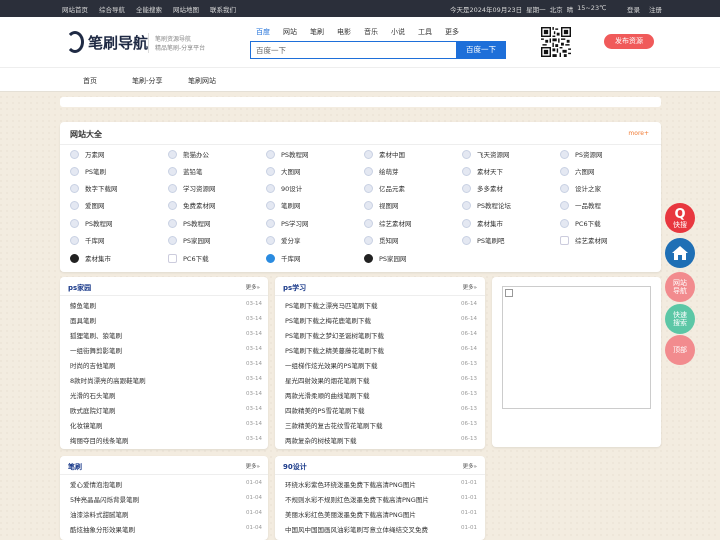 This screenshot has width=720, height=540. Describe the element at coordinates (633, 9) in the screenshot. I see `login-link: 登录` at that location.